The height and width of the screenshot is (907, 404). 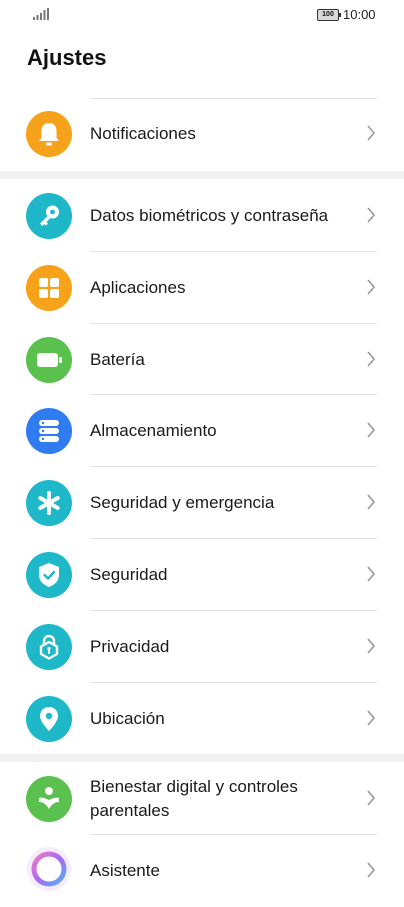 I want to click on privacy-lock-icon, so click(x=49, y=647).